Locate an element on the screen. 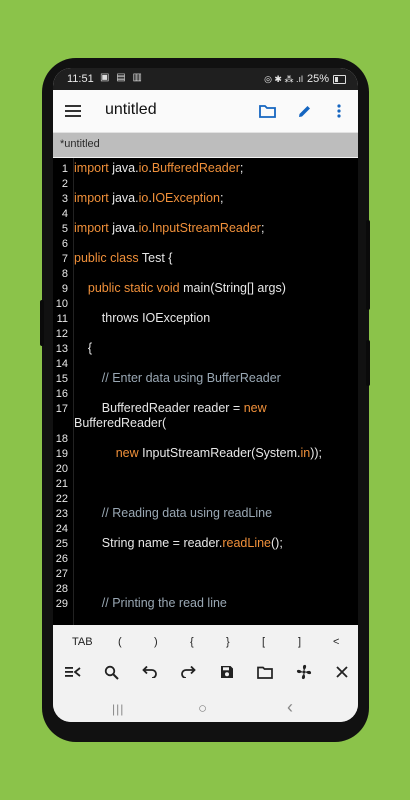 Image resolution: width=410 pixels, height=800 pixels. code-keyword: InputStreamReader is located at coordinates (206, 228).